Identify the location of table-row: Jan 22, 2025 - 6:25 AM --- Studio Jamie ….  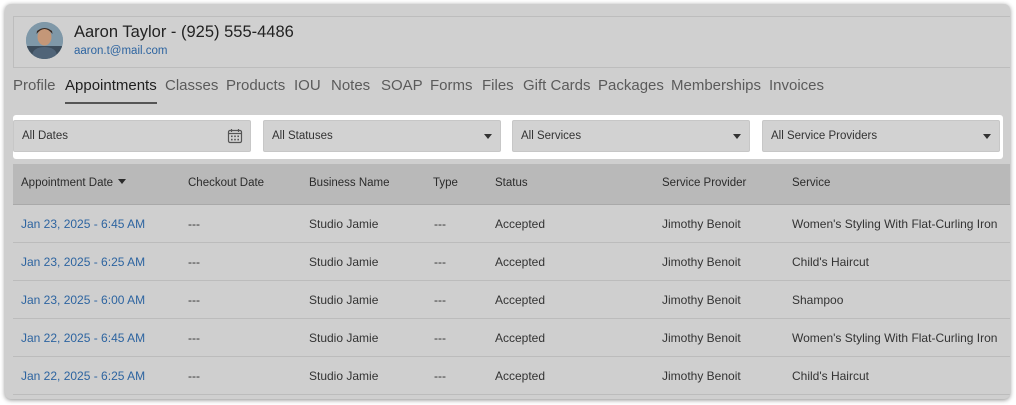
(511, 376).